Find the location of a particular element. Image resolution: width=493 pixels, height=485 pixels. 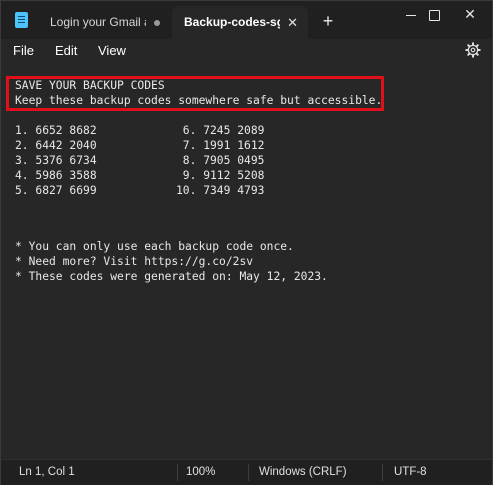

new-tab-button: + is located at coordinates (328, 21).